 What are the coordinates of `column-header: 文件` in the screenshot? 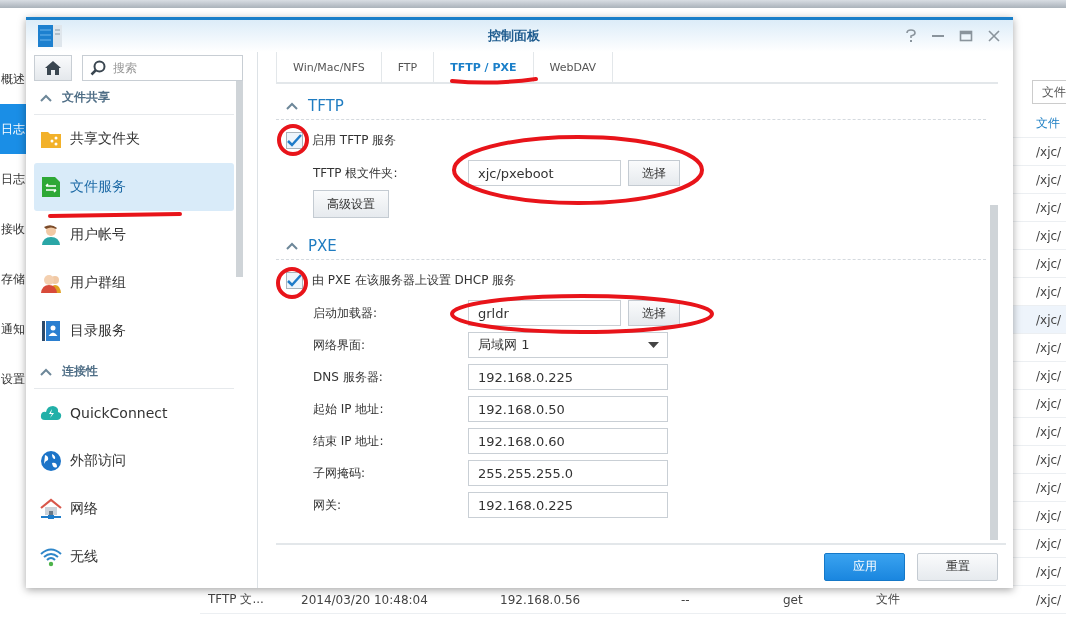 It's located at (1047, 123).